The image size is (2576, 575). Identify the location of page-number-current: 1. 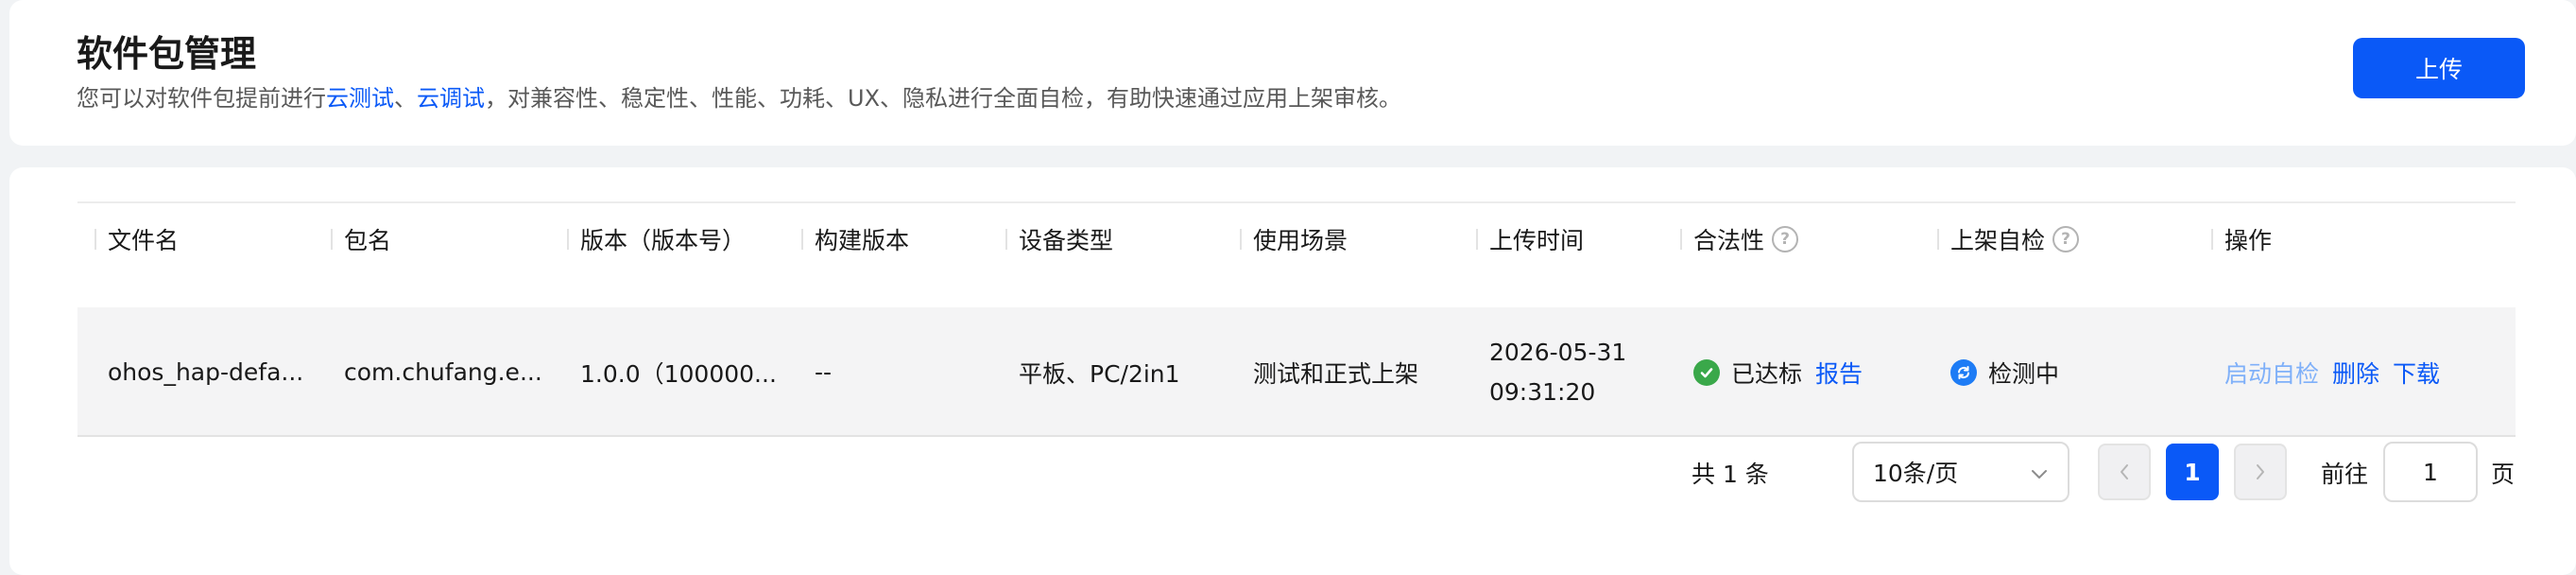
(2192, 472).